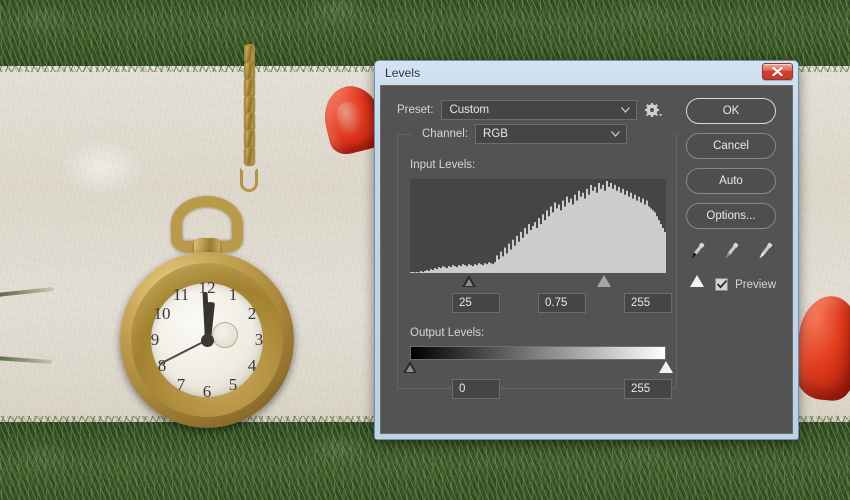 The image size is (850, 500). Describe the element at coordinates (443, 165) in the screenshot. I see `input-levels-label: Input Levels:` at that location.